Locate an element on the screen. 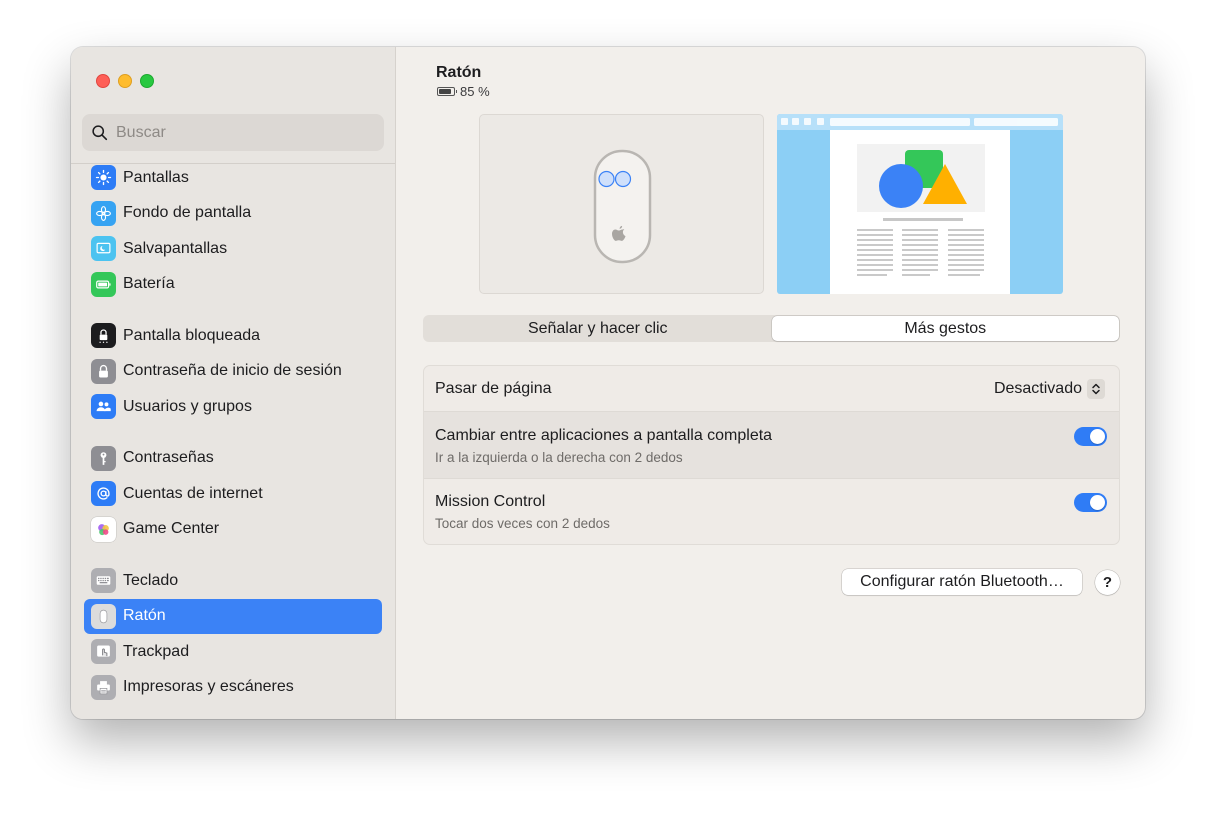  setting-title: Pasar de página is located at coordinates (493, 388).